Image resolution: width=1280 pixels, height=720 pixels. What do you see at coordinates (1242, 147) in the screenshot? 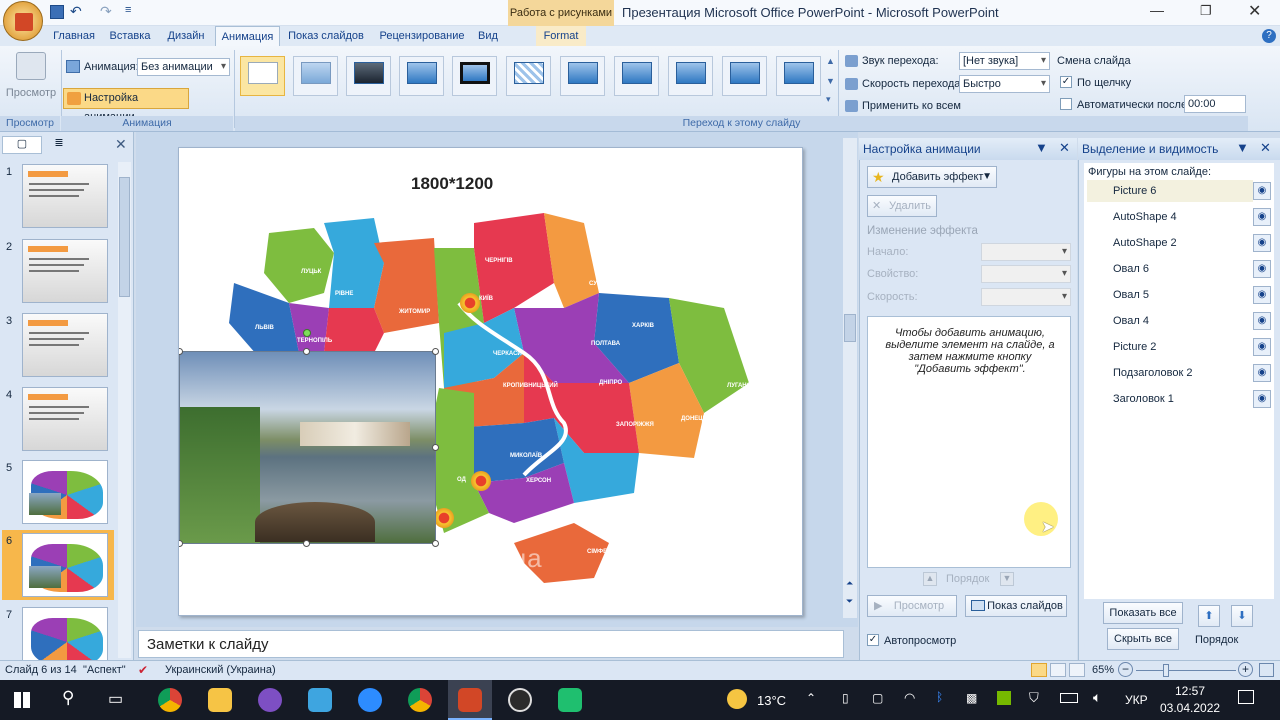
I see `selection-pane-menu-icon: ▼` at bounding box center [1242, 147].